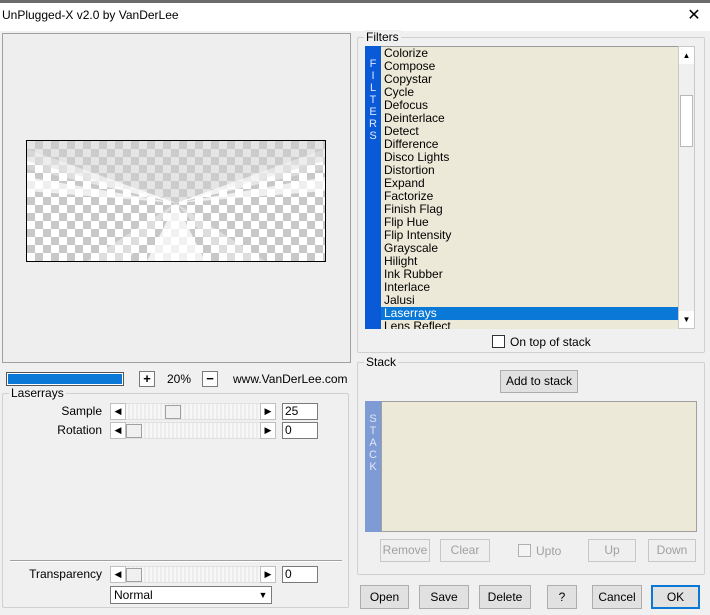 The width and height of the screenshot is (710, 615). What do you see at coordinates (134, 575) in the screenshot?
I see `transparency-thumb` at bounding box center [134, 575].